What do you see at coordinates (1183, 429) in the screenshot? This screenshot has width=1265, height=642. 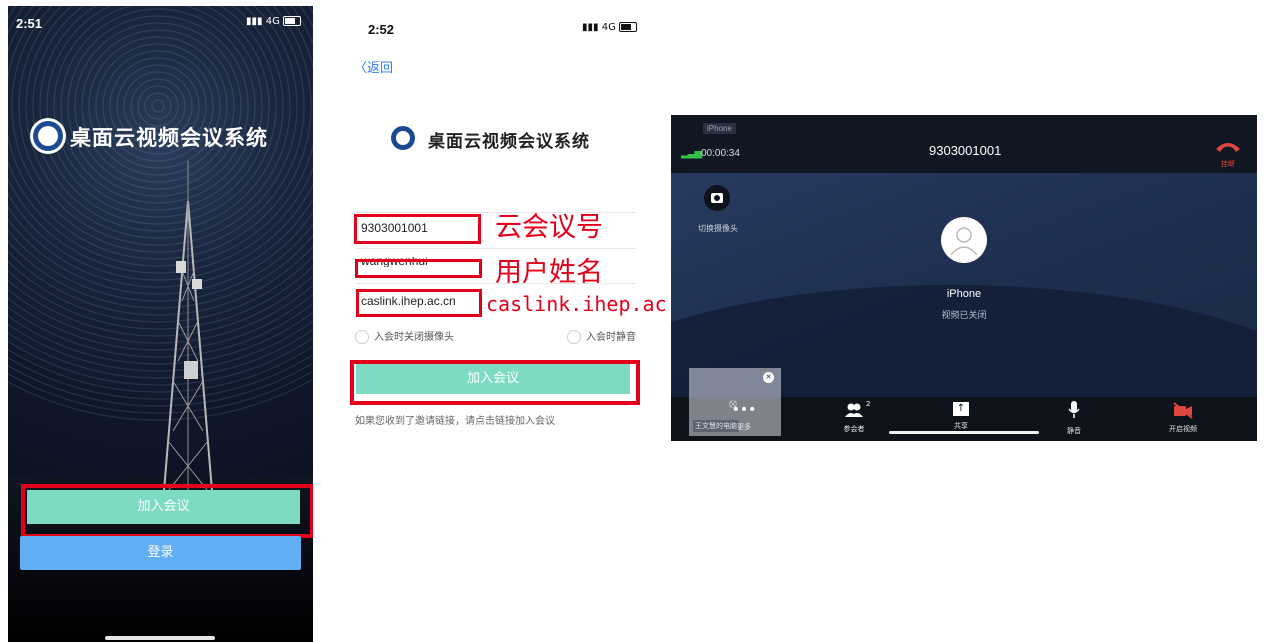 I see `start-video-label: 开启视频` at bounding box center [1183, 429].